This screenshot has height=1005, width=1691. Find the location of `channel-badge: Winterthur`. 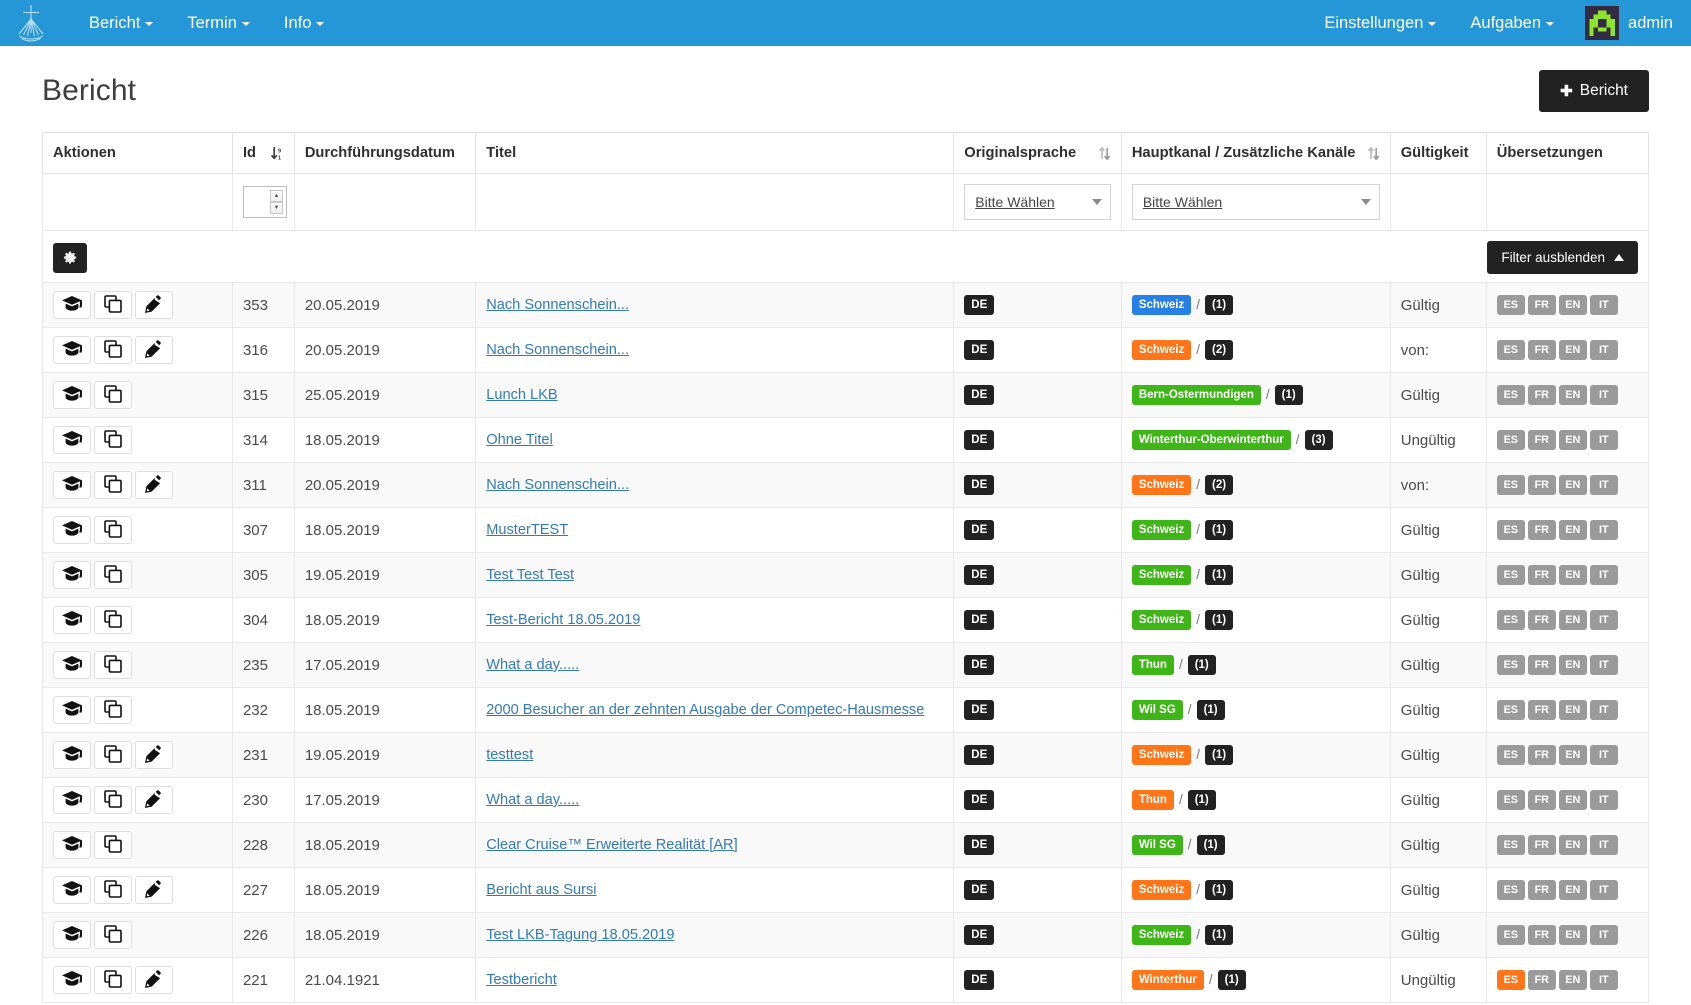

channel-badge: Winterthur is located at coordinates (1167, 980).